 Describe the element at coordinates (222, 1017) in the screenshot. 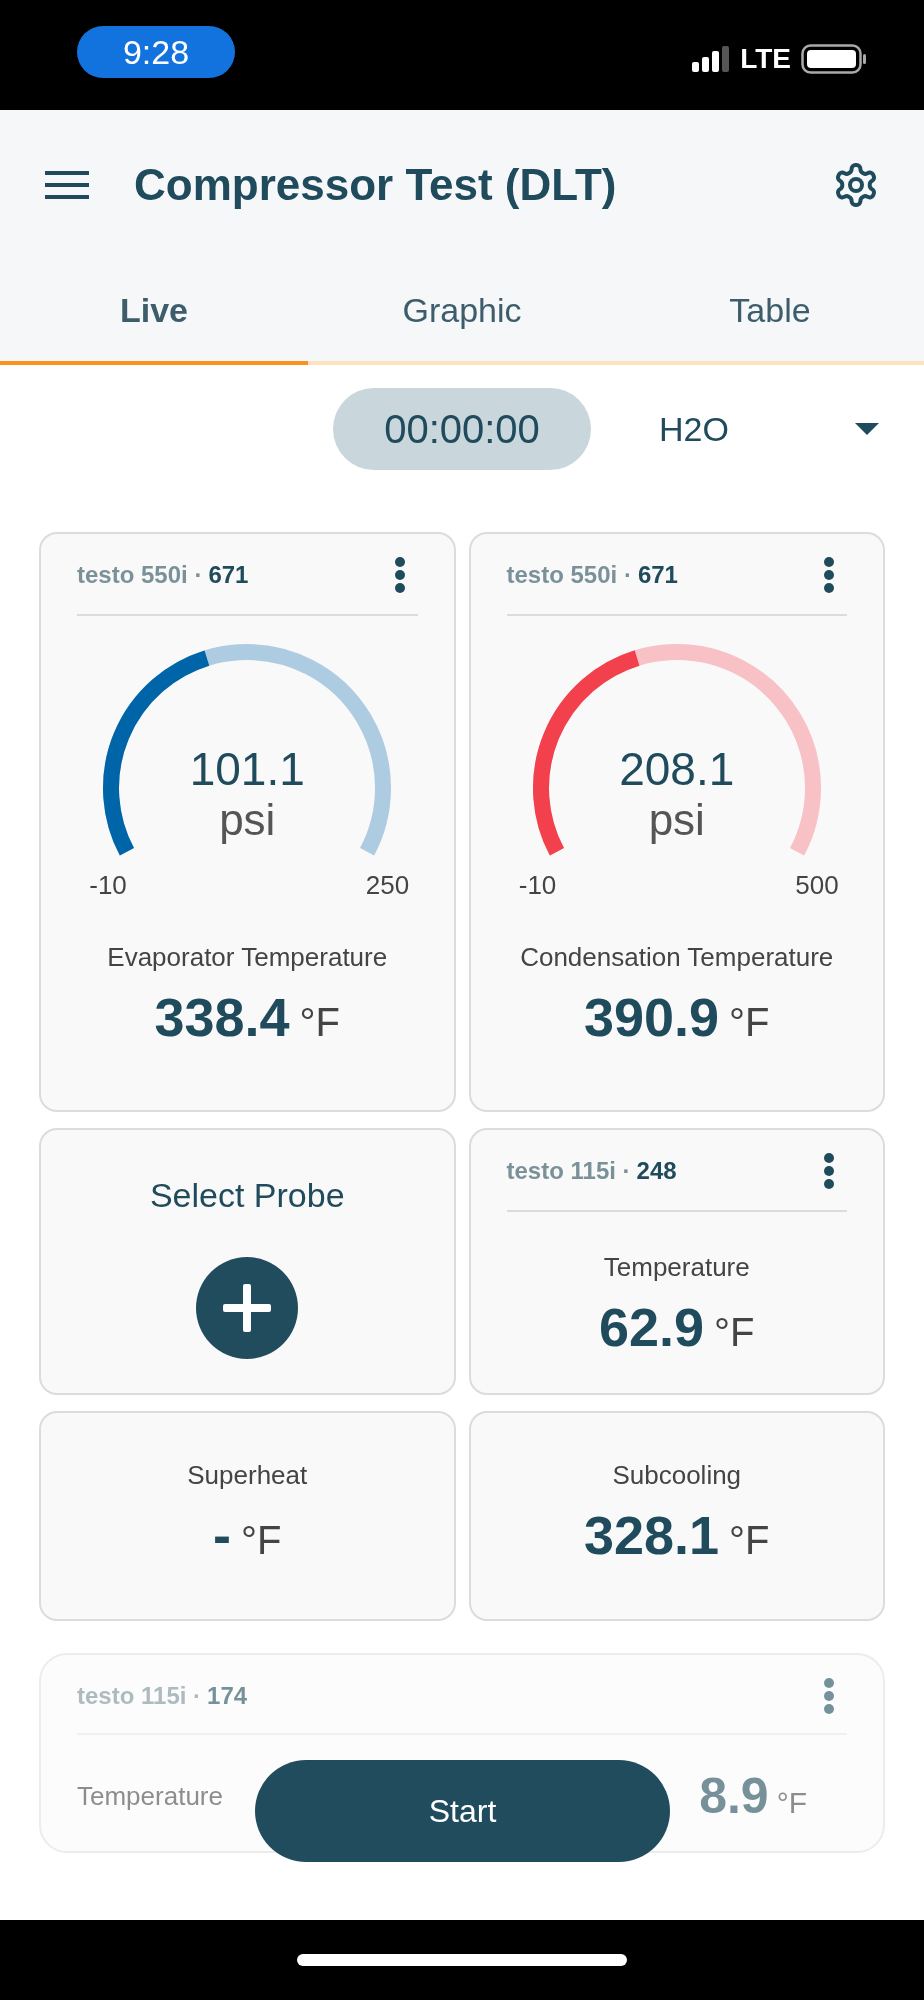

I see `measurement-value: 338.4` at that location.